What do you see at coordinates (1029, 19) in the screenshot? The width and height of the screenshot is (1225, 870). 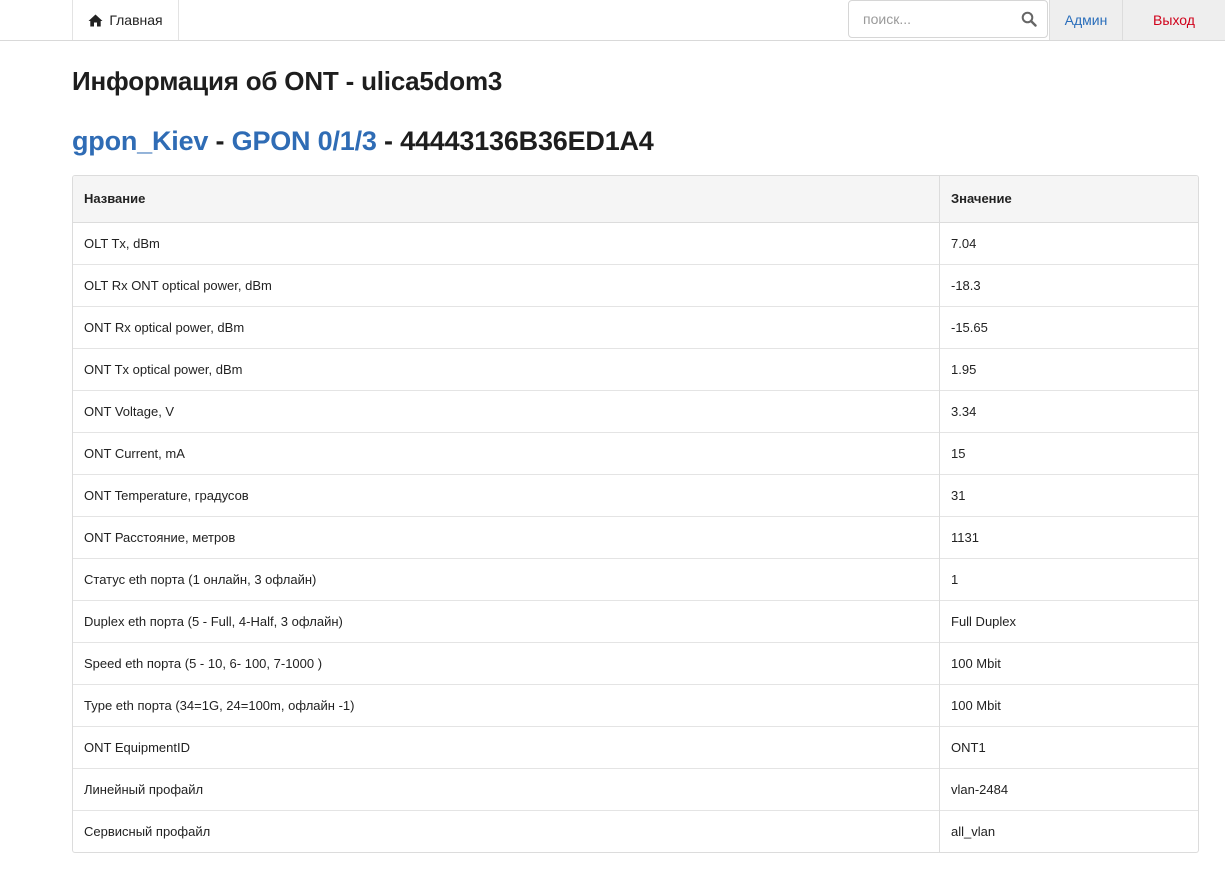 I see `search-icon` at bounding box center [1029, 19].